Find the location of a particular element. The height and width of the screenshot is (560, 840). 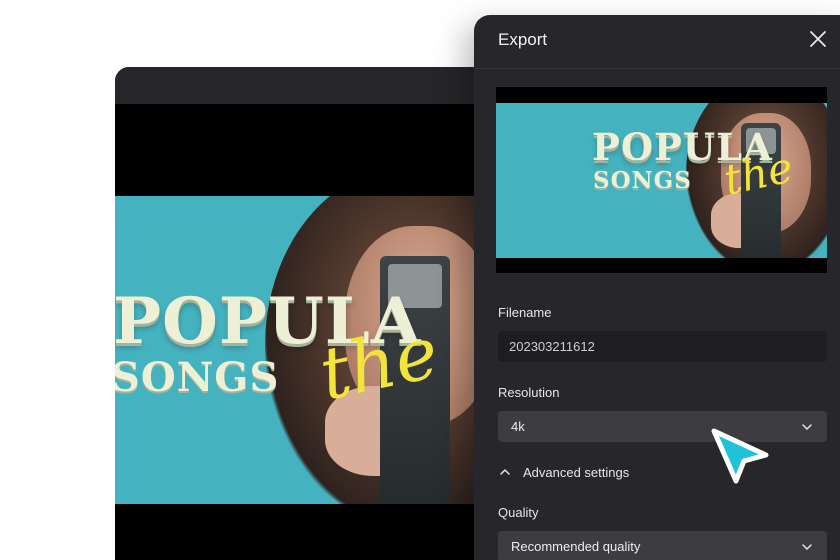

quality-select: Recommended quality is located at coordinates (662, 545).